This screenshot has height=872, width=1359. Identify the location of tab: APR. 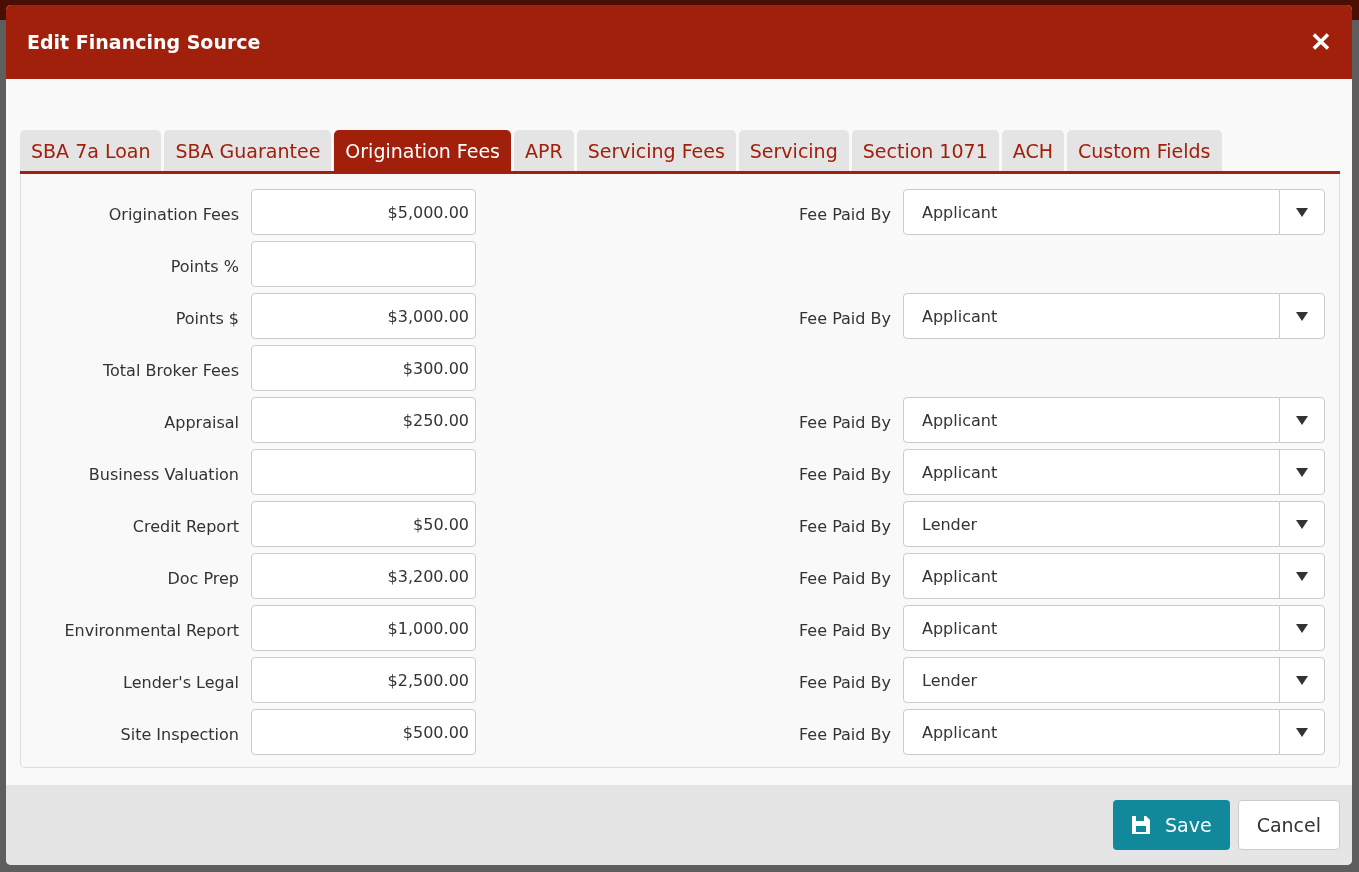
(544, 150).